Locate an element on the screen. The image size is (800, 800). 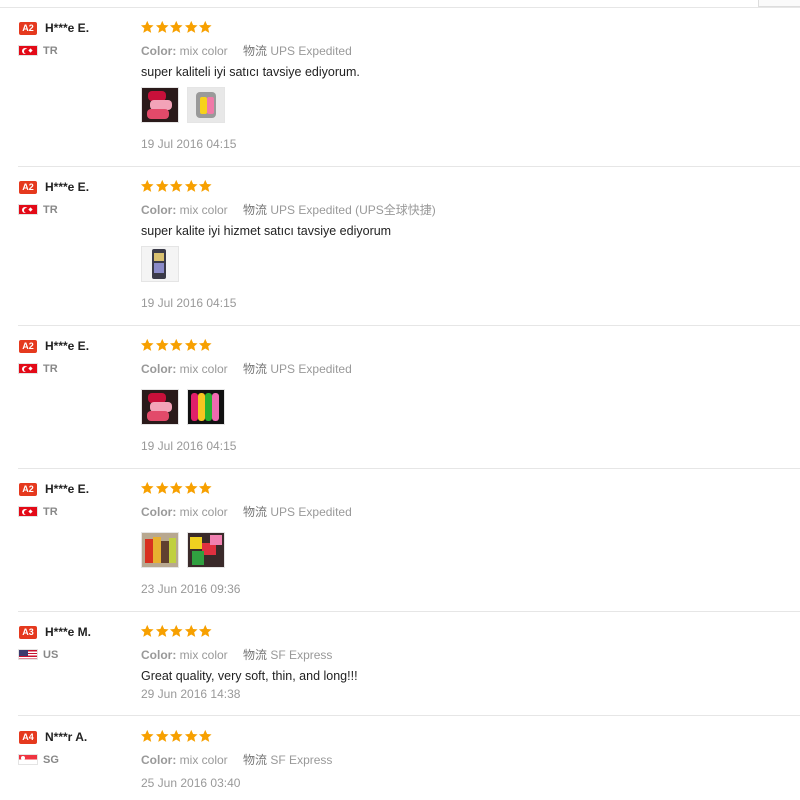
feedback-date: 29 Jun 2016 14:38 is located at coordinates (191, 694).